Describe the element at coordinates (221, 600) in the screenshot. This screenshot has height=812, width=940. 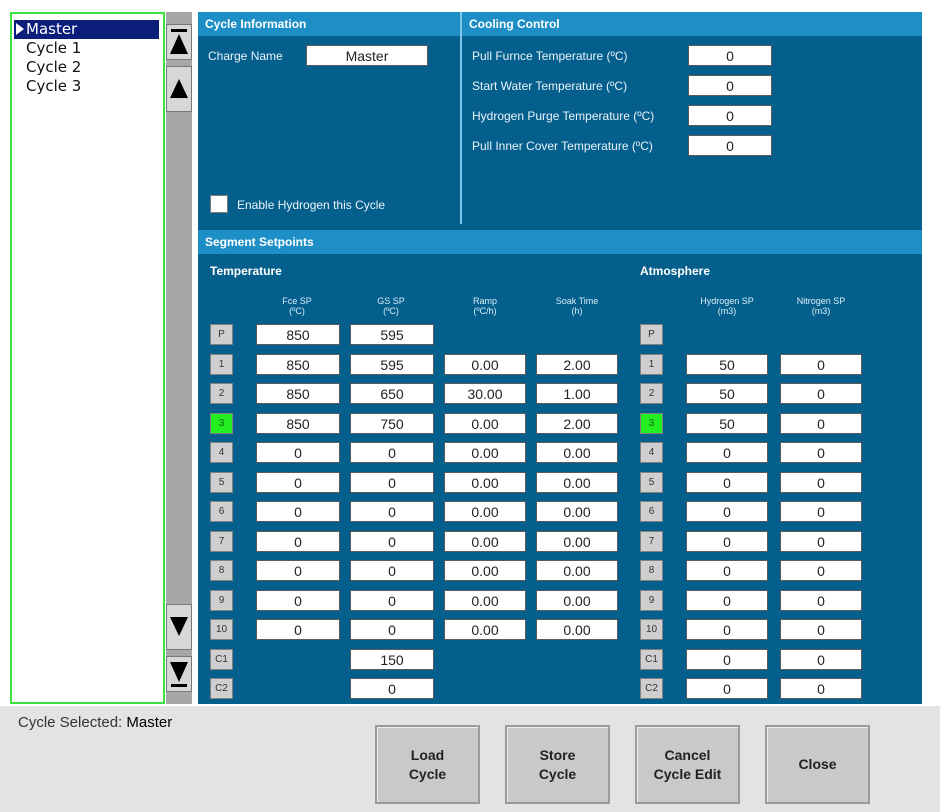
I see `segment-button: 9` at that location.